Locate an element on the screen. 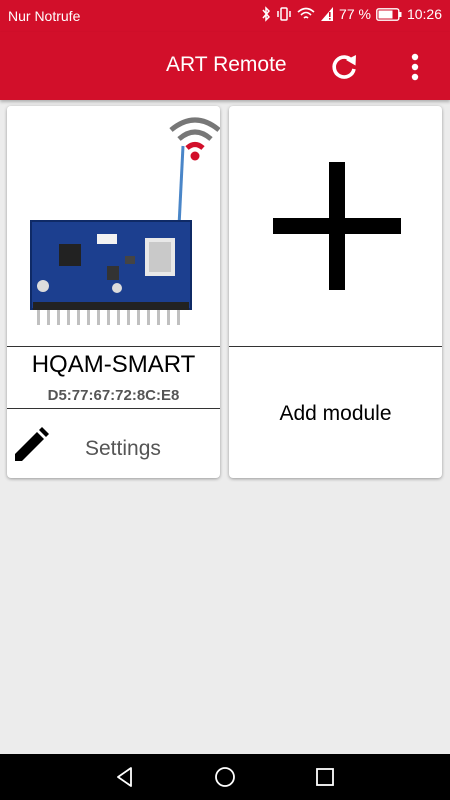 The image size is (450, 800). module-name-text: HQAM-SMART is located at coordinates (113, 364).